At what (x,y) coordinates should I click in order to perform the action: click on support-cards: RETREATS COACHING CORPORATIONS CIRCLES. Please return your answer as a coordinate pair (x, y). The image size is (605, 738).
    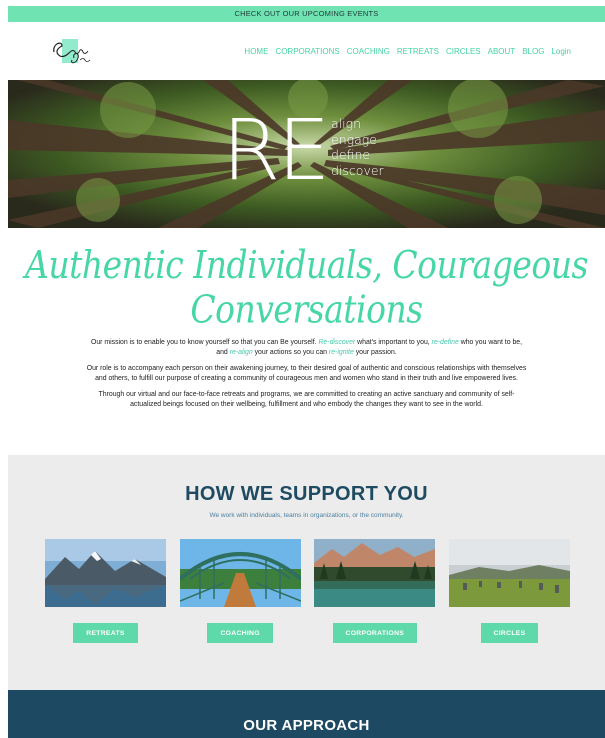
    Looking at the image, I should click on (307, 591).